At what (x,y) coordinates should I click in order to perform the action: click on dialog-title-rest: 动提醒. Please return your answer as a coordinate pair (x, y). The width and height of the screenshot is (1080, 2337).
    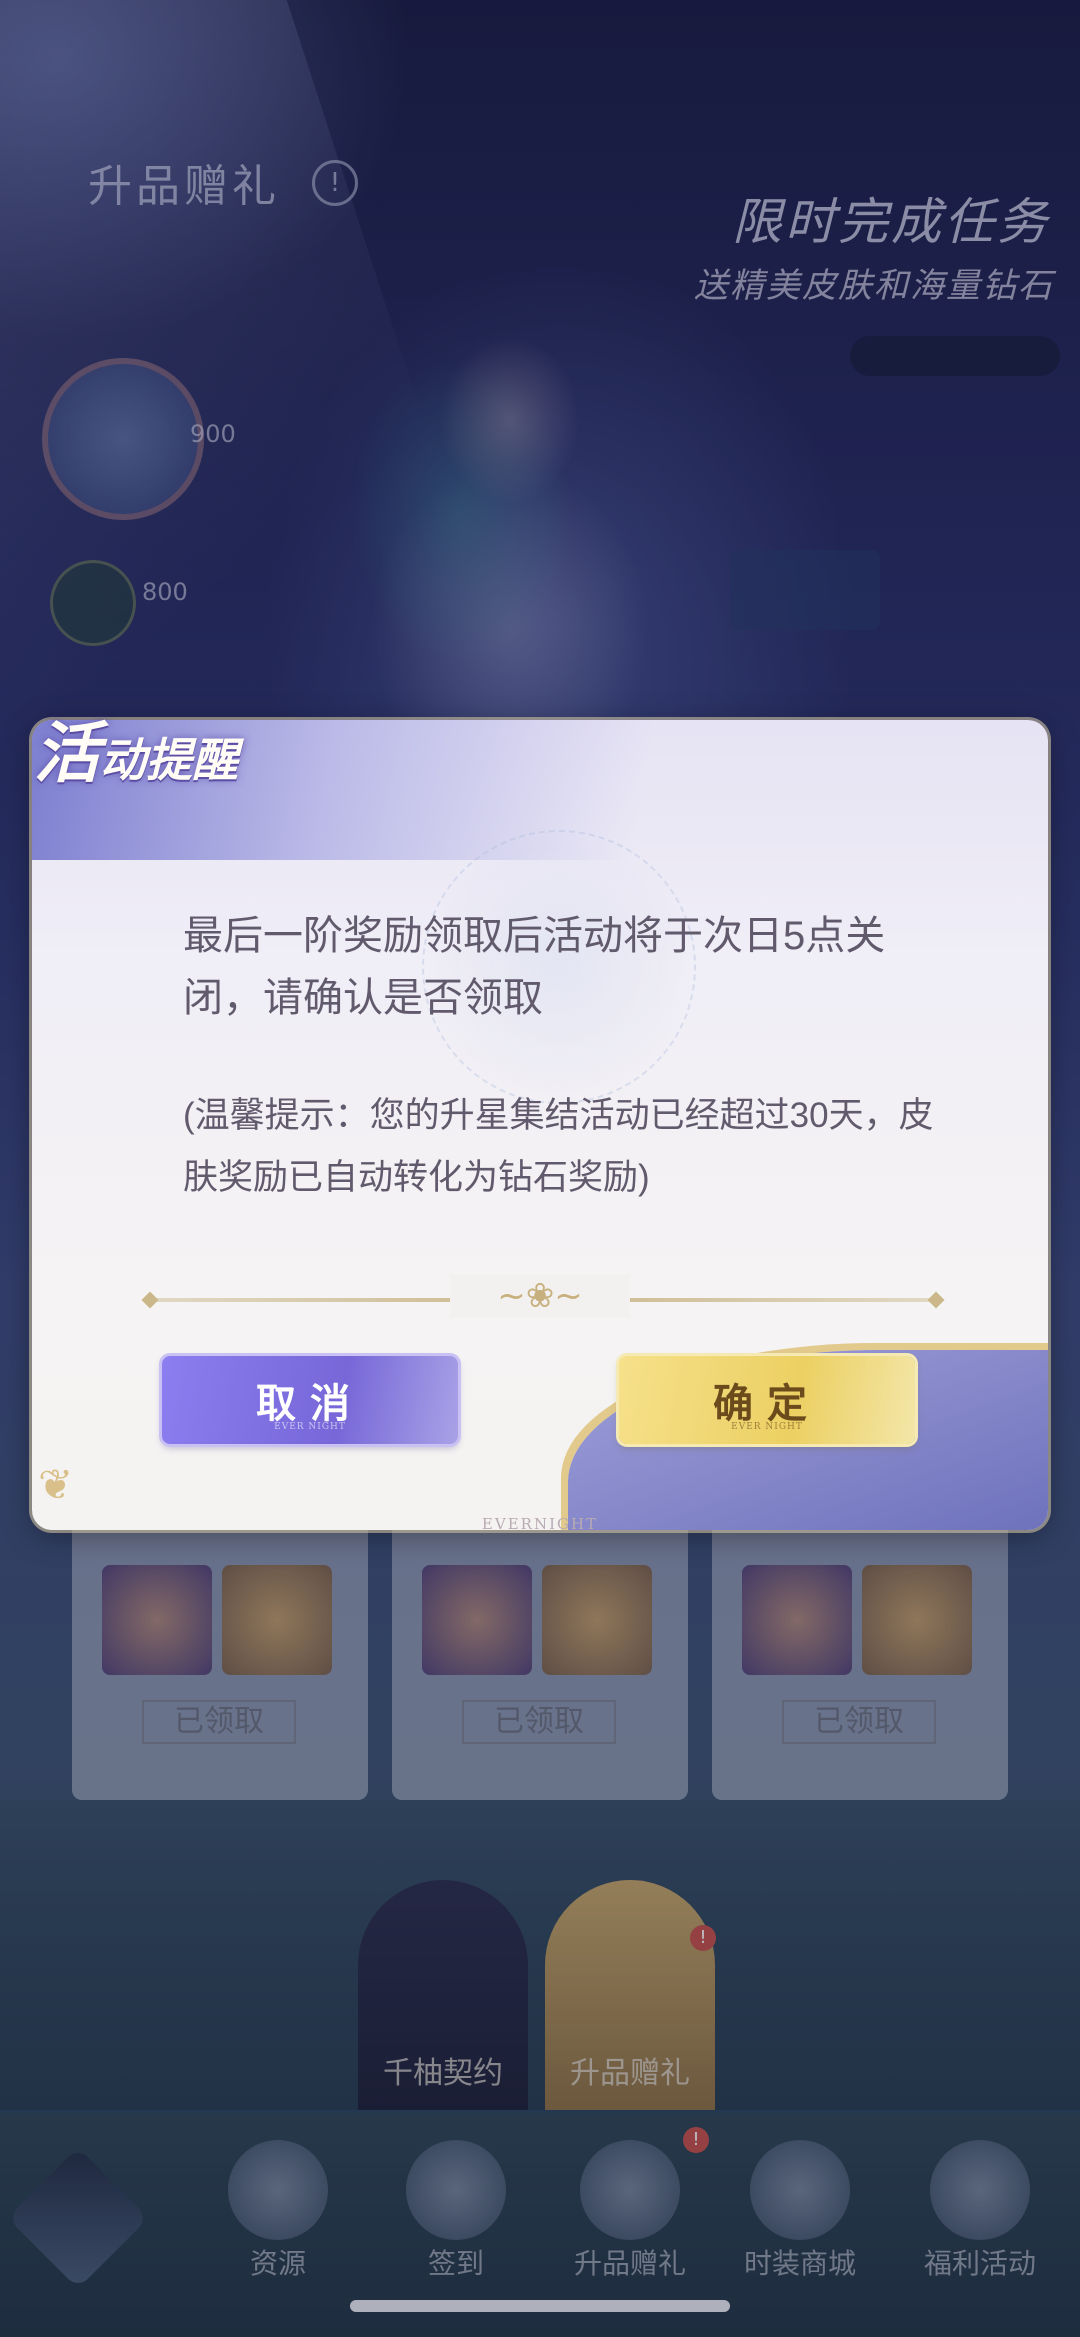
    Looking at the image, I should click on (169, 760).